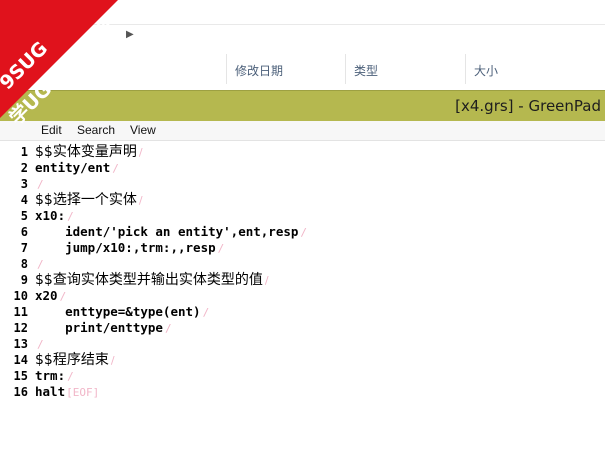  Describe the element at coordinates (302, 248) in the screenshot. I see `editor-line: 7 jump/x10:,trm:,,resp /` at that location.